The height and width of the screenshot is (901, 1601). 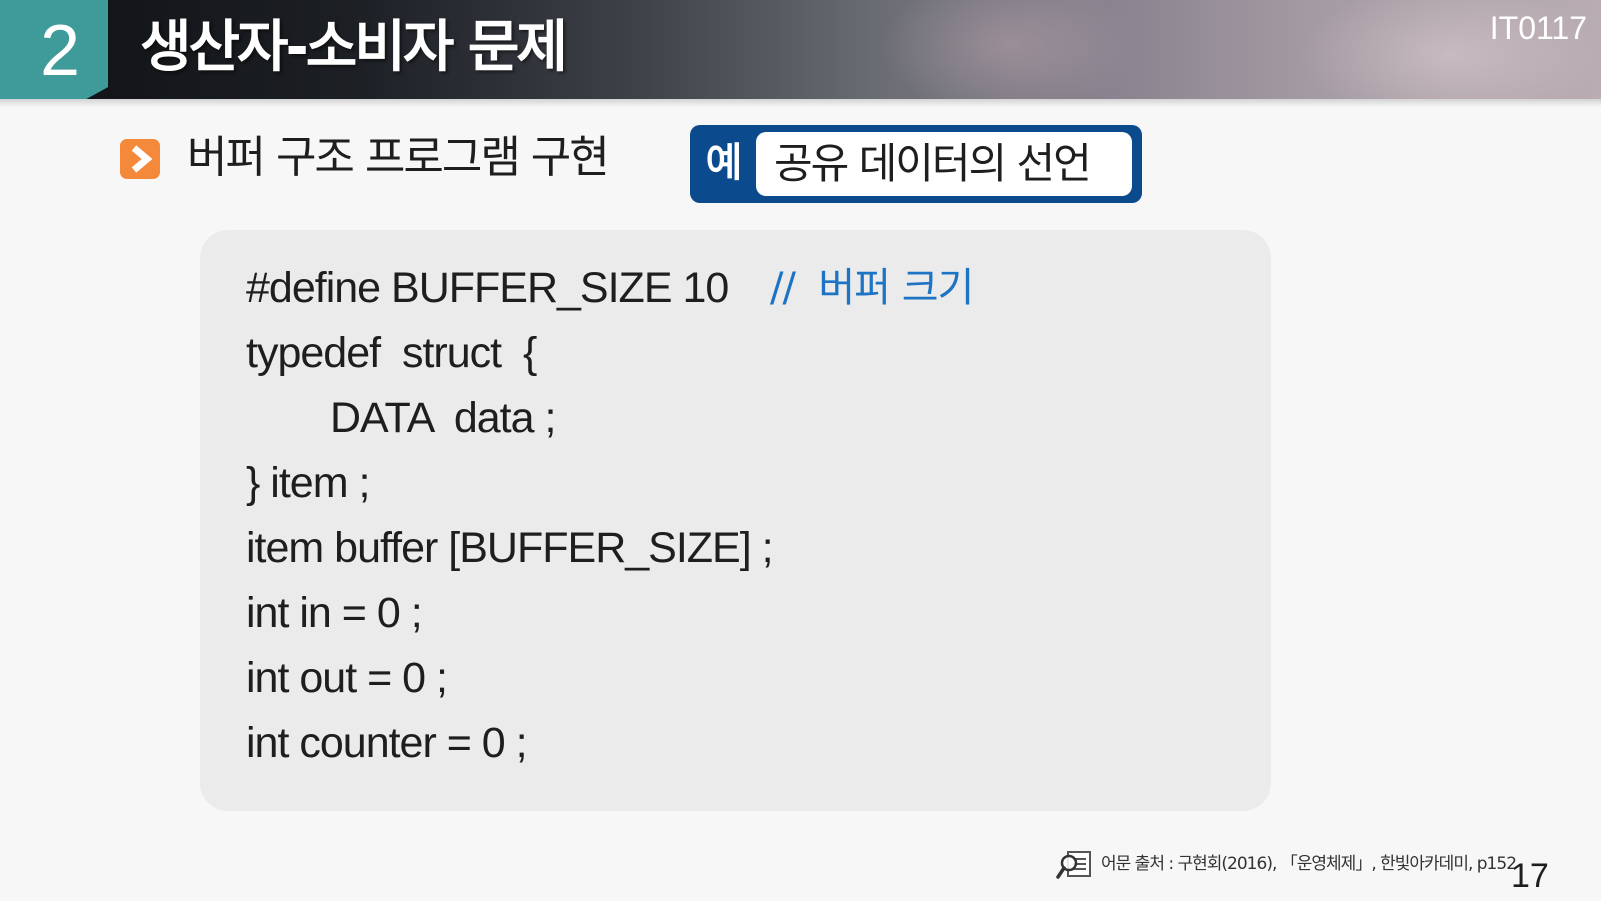 What do you see at coordinates (872, 288) in the screenshot?
I see `code-comment: // 버퍼 크기` at bounding box center [872, 288].